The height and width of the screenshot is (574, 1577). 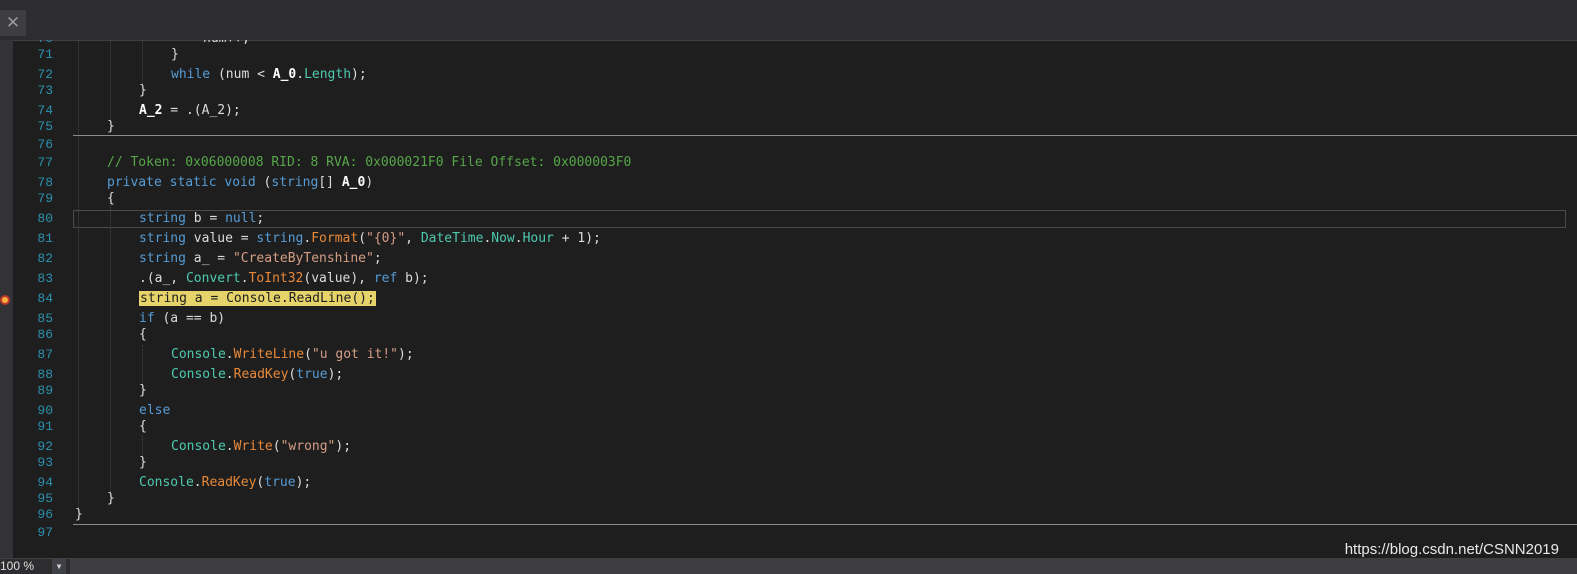 I want to click on code-line: 75}, so click(x=788, y=127).